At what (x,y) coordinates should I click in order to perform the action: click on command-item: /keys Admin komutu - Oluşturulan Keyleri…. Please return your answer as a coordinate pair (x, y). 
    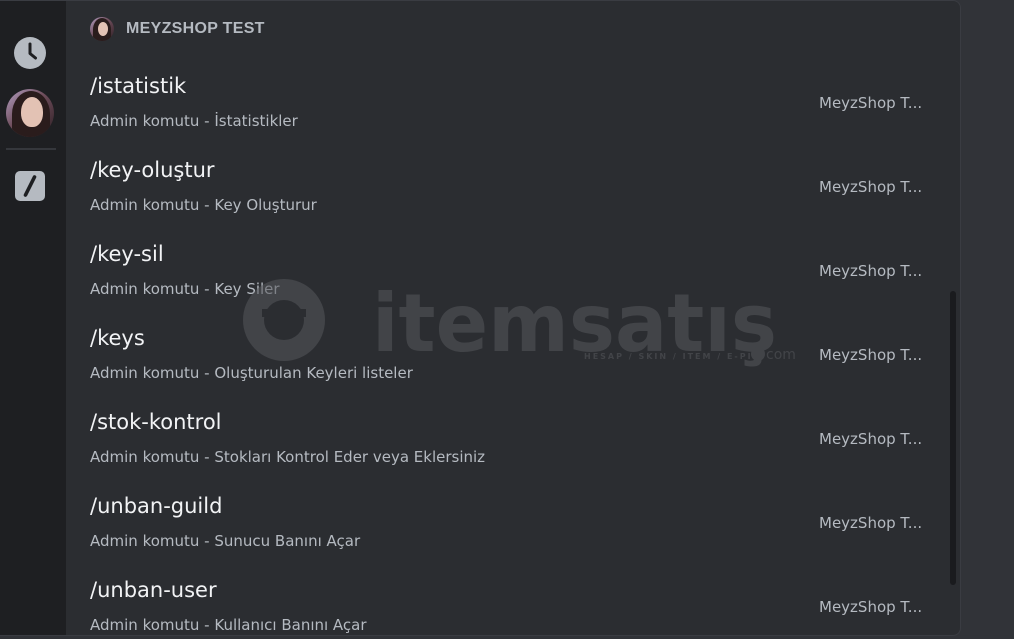
    Looking at the image, I should click on (506, 355).